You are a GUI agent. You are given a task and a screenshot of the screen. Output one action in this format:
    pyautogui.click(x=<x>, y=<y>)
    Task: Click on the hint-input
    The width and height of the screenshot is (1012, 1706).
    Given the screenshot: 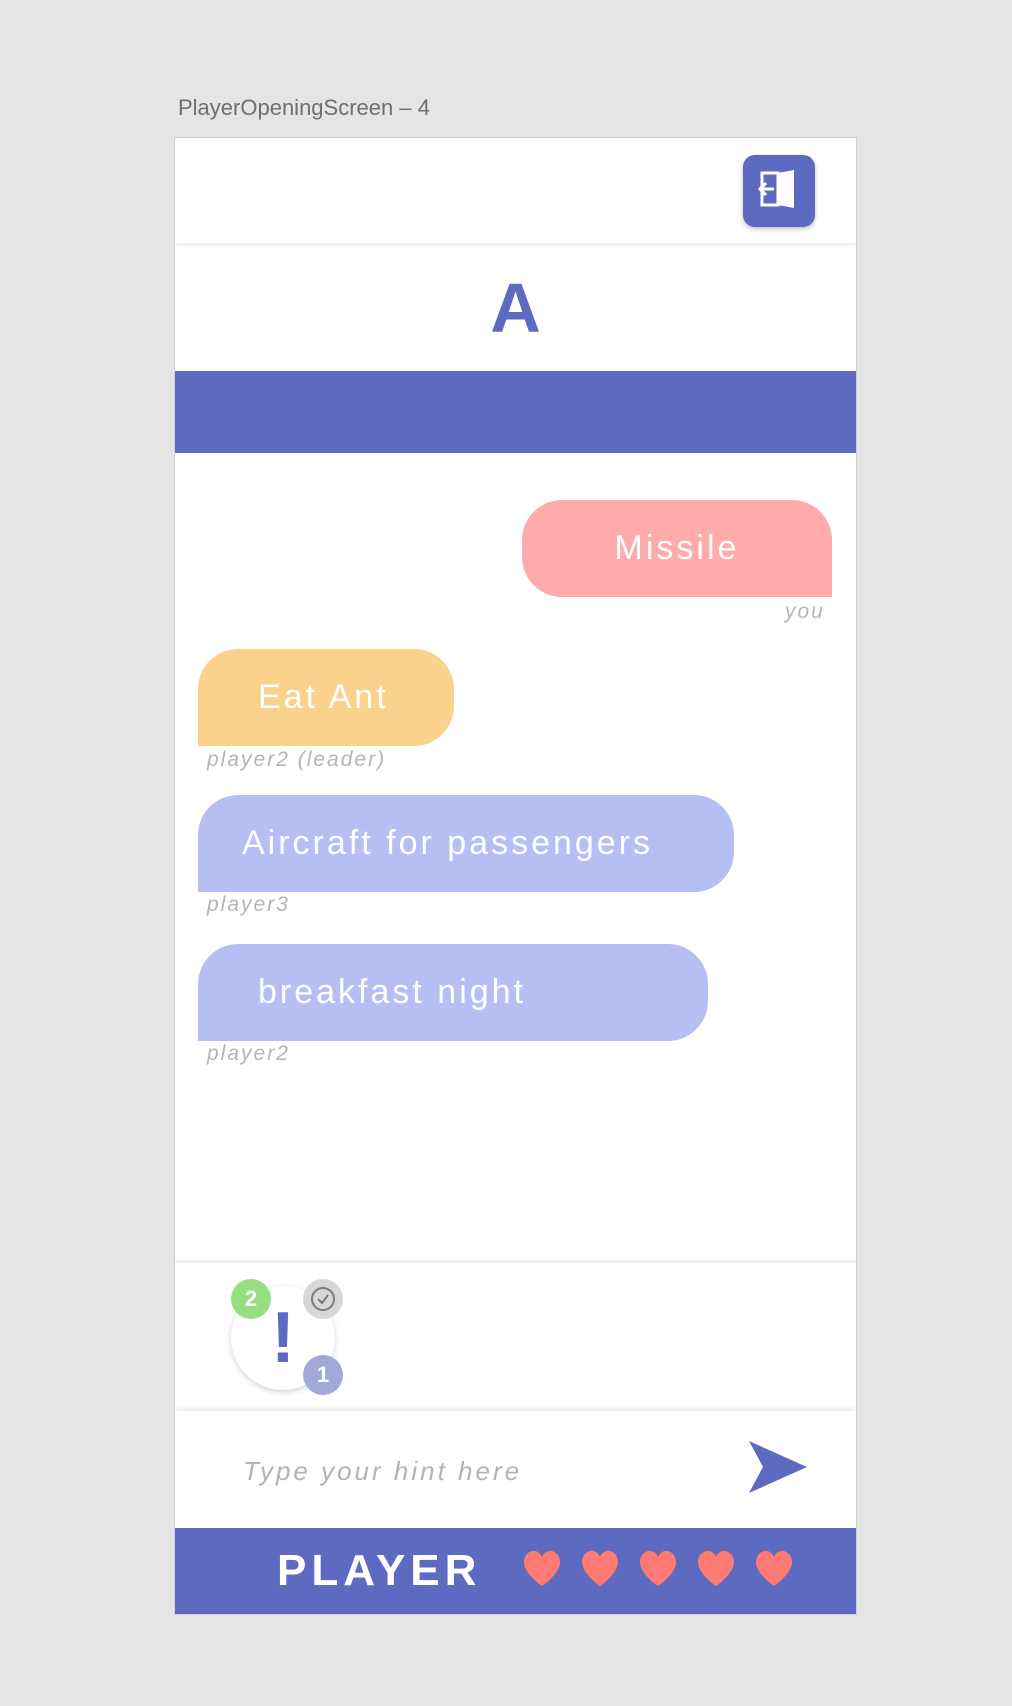 What is the action you would take?
    pyautogui.click(x=473, y=1471)
    